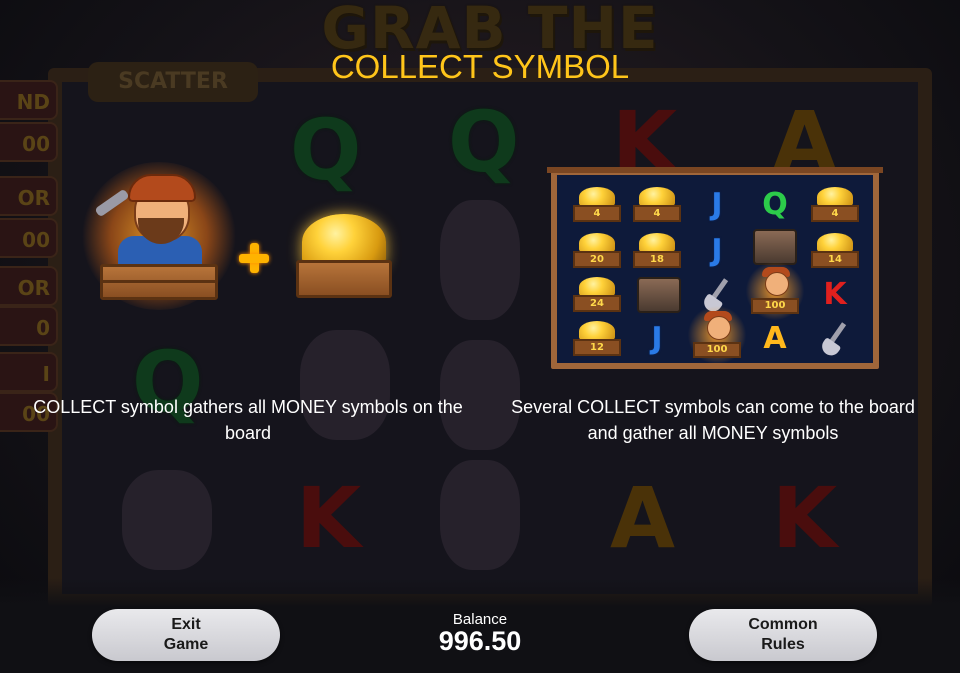 This screenshot has width=960, height=673. Describe the element at coordinates (643, 518) in the screenshot. I see `background-a-symbol: A` at that location.